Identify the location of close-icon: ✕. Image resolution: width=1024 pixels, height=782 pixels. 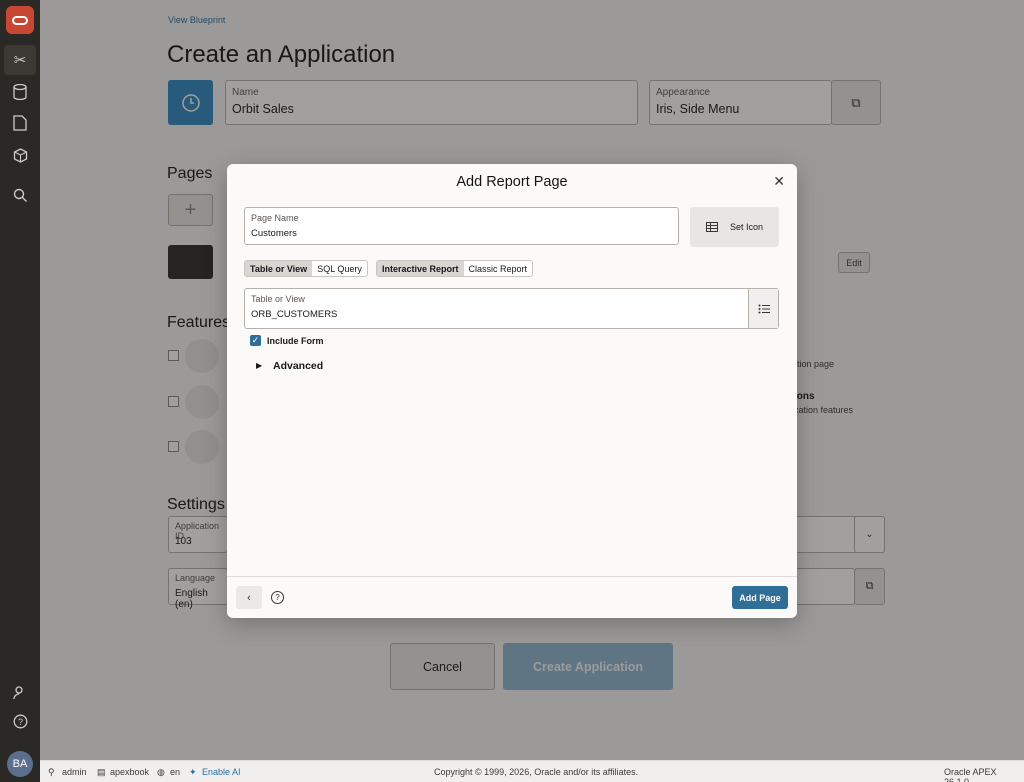
(779, 181).